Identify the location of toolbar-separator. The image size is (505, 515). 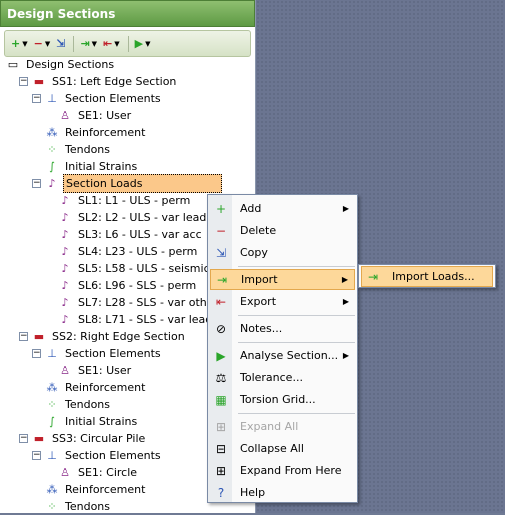
(128, 43).